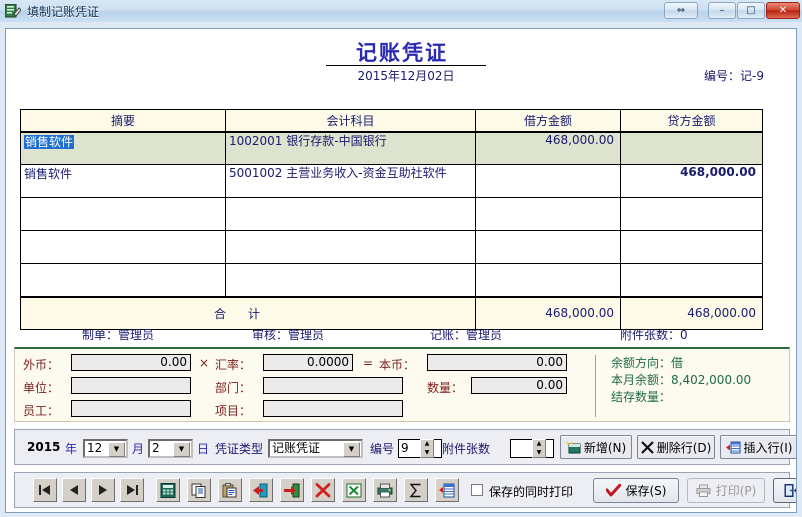  Describe the element at coordinates (736, 491) in the screenshot. I see `print-button-label: 打印(P)` at that location.